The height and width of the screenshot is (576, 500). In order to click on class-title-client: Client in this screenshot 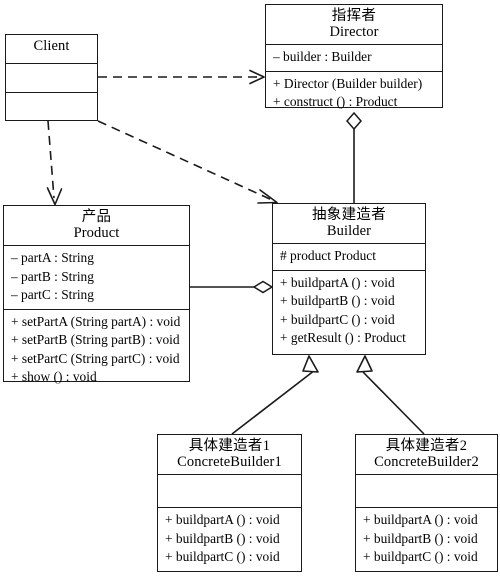, I will do `click(51, 49)`.